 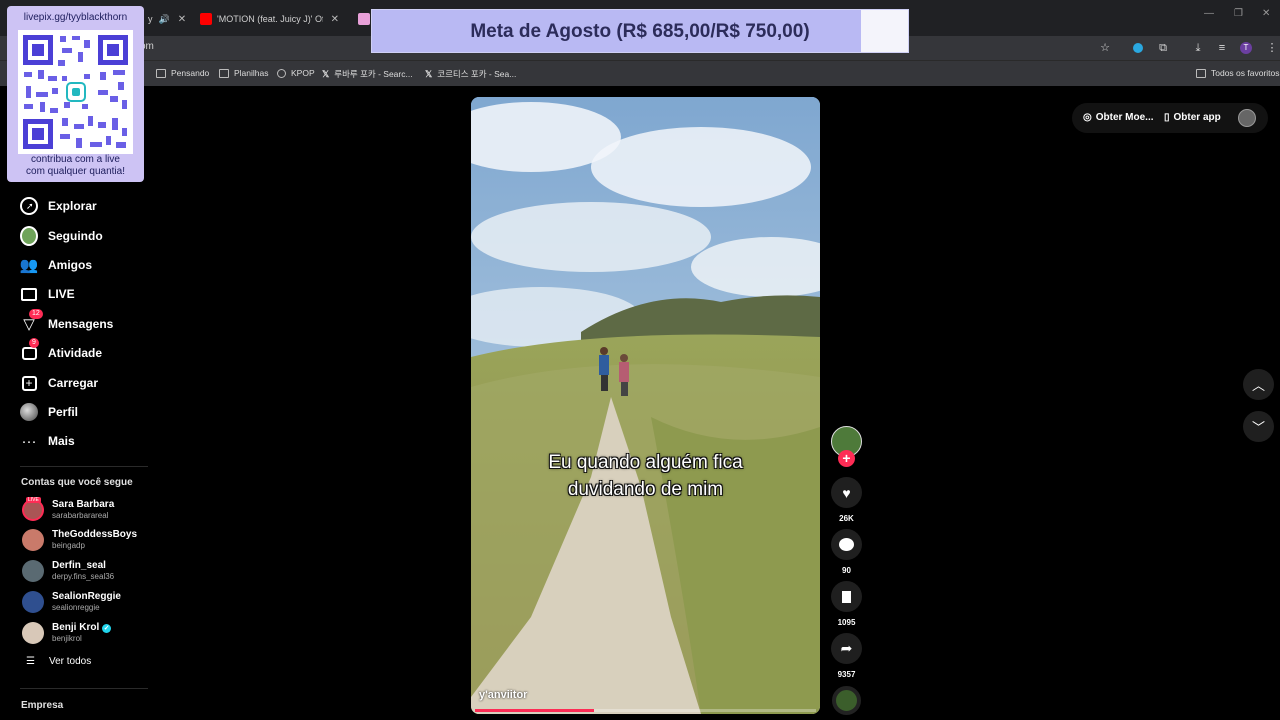 I want to click on goal-text: Meta de Agosto (R$ 685,00/R$ 750,00), so click(x=640, y=31).